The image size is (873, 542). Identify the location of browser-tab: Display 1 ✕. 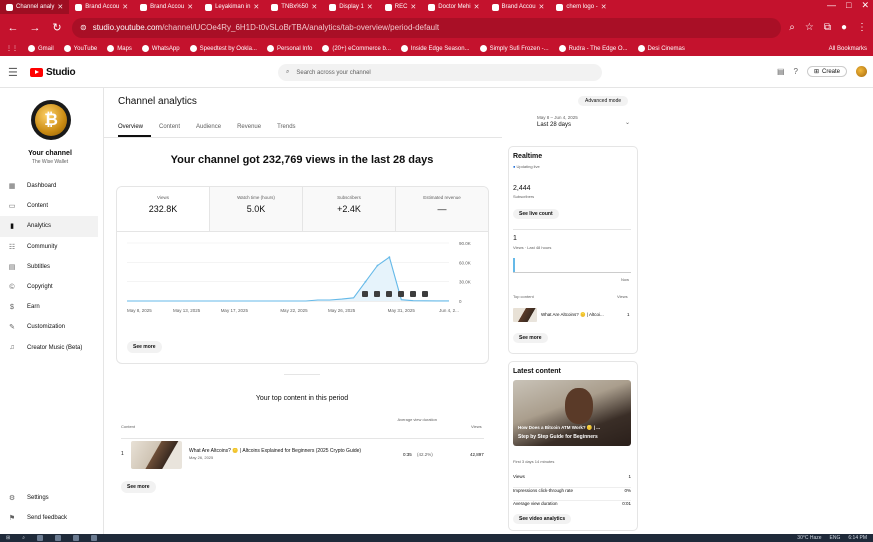
(351, 7).